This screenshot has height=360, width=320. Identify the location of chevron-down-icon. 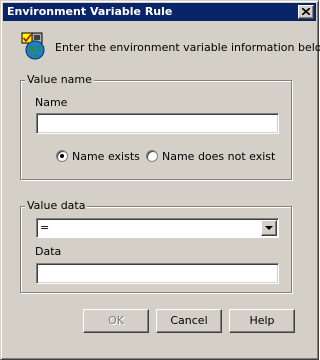
(269, 228).